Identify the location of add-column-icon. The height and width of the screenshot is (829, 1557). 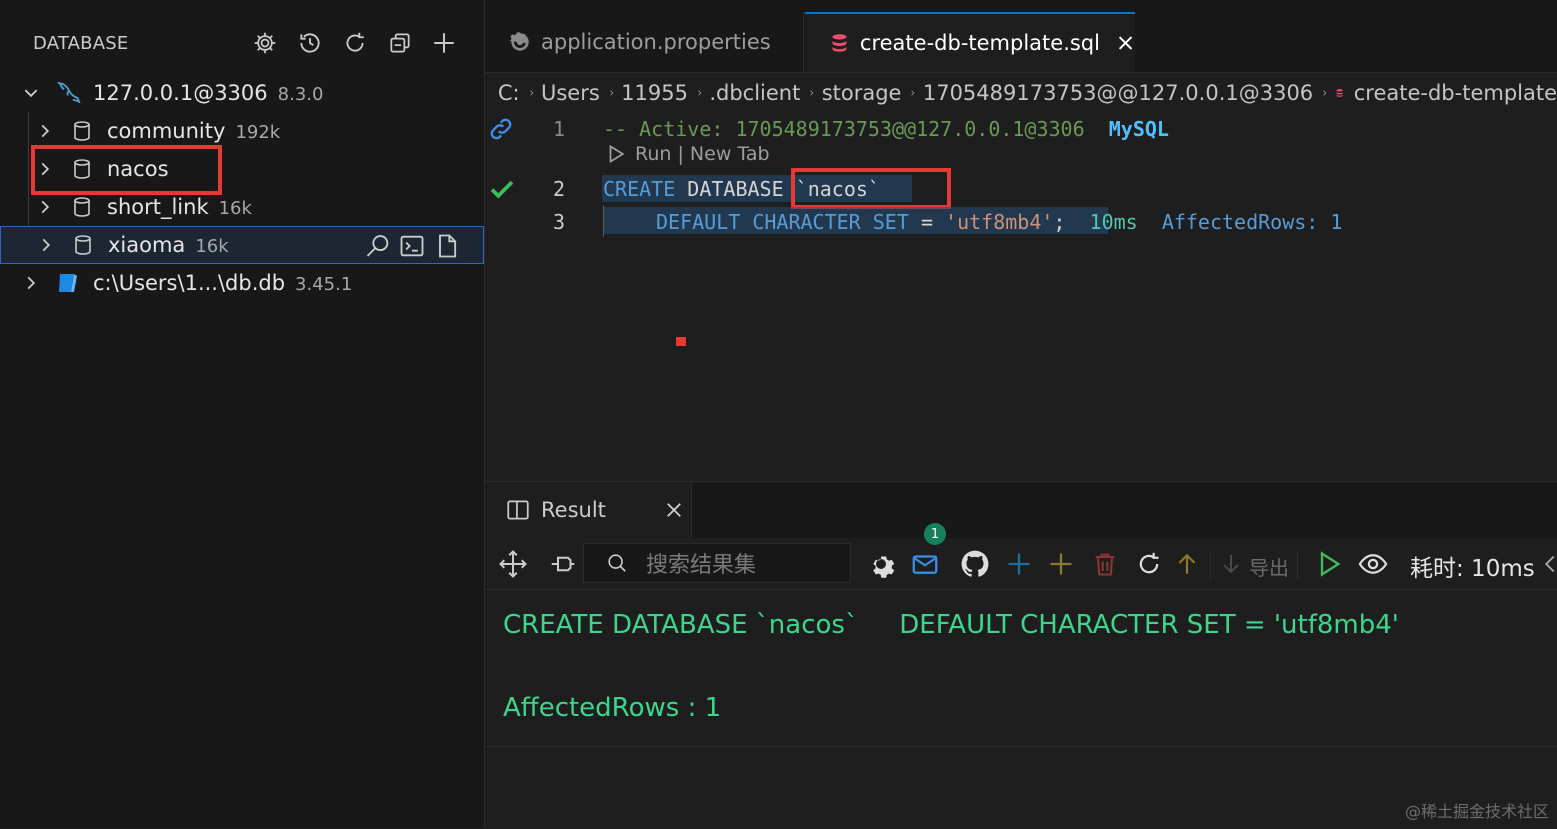
(1061, 564).